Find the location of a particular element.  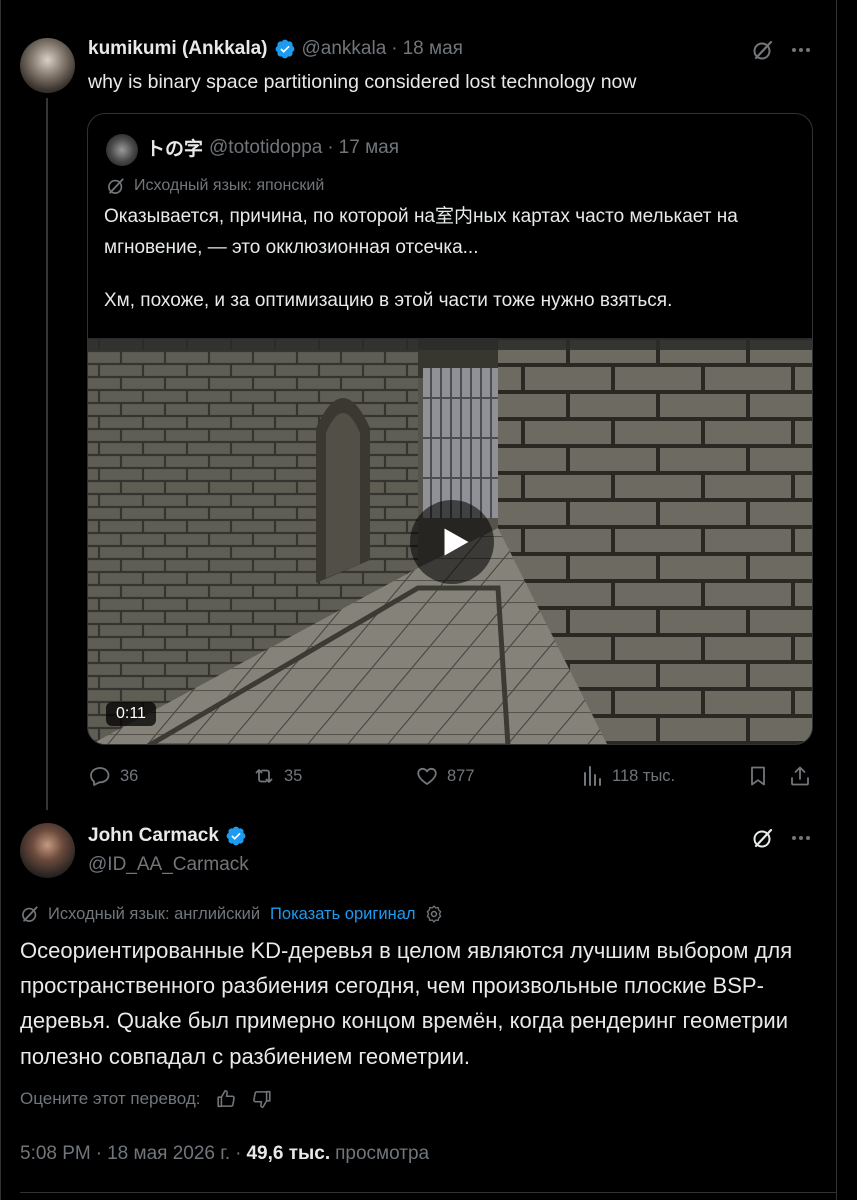

author-handle: @ankkala is located at coordinates (344, 49).